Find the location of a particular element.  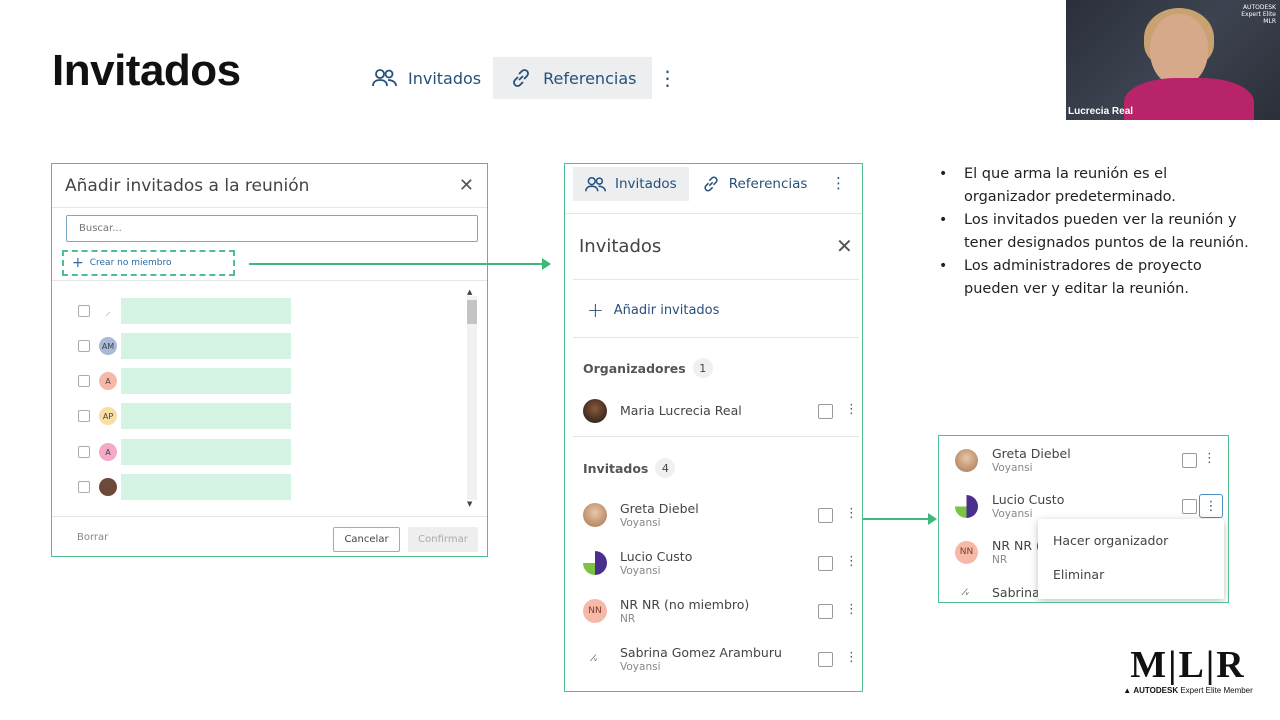

search-input is located at coordinates (272, 228).